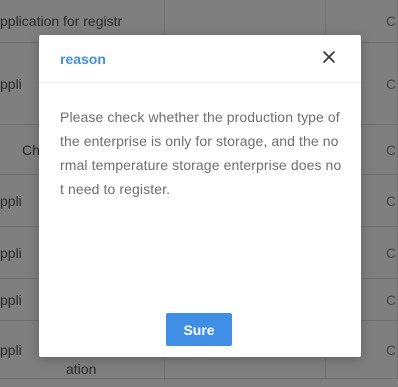 The image size is (398, 387). Describe the element at coordinates (199, 329) in the screenshot. I see `sure-button: Sure` at that location.